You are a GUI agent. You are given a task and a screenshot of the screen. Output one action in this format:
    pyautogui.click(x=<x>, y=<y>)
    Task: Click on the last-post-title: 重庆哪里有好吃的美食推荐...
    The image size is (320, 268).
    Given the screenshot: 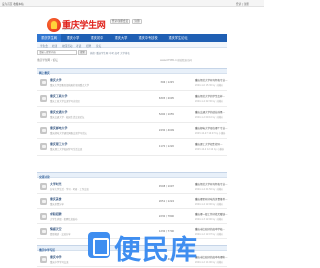 What is the action you would take?
    pyautogui.click(x=211, y=199)
    